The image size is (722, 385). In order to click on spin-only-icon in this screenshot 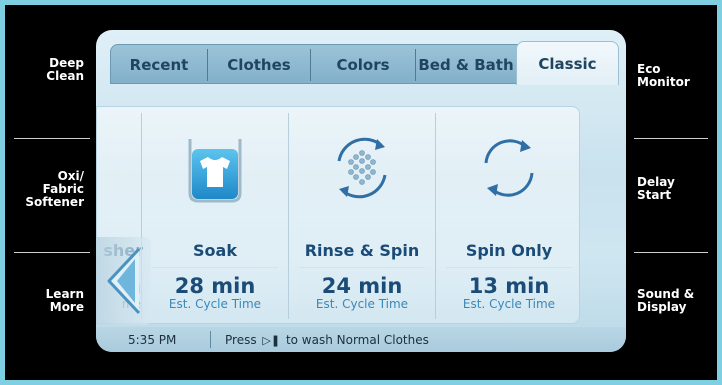, I will do `click(509, 168)`.